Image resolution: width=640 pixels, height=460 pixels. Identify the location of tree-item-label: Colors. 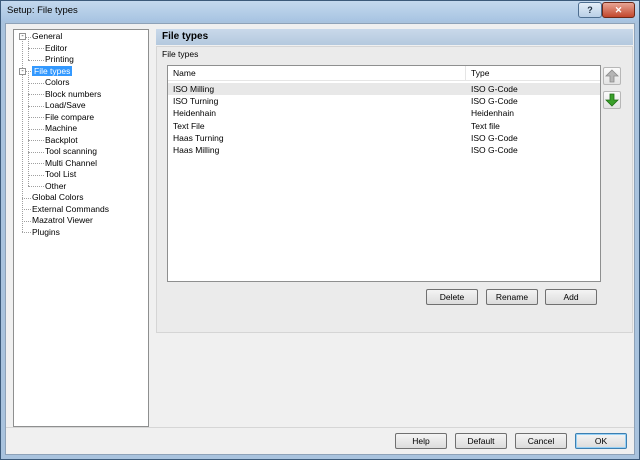
(57, 82).